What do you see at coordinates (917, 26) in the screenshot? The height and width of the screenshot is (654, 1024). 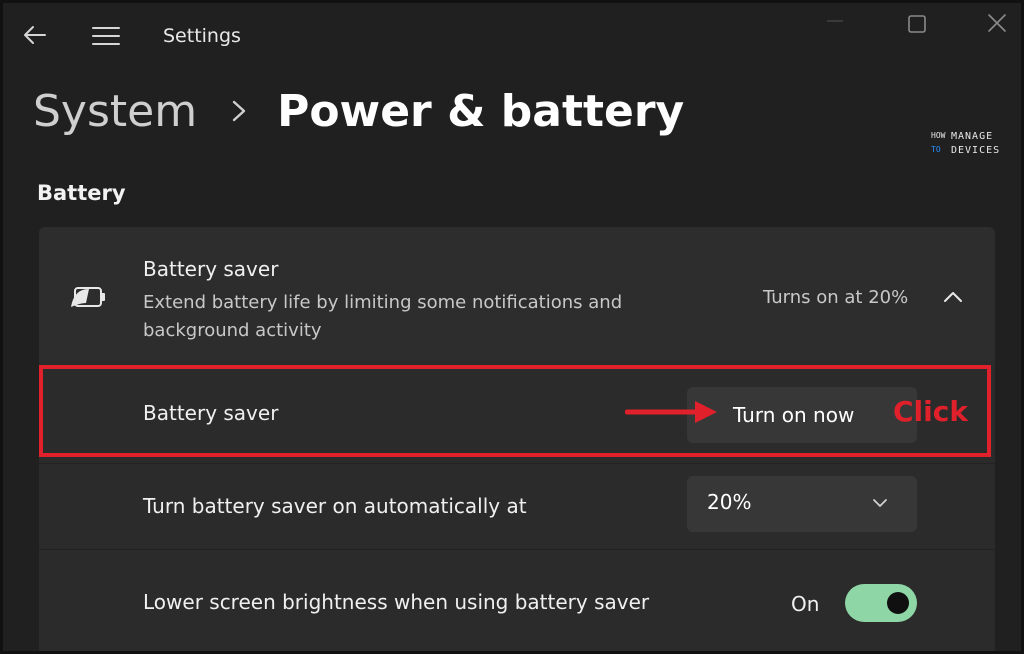 I see `maximize-icon` at bounding box center [917, 26].